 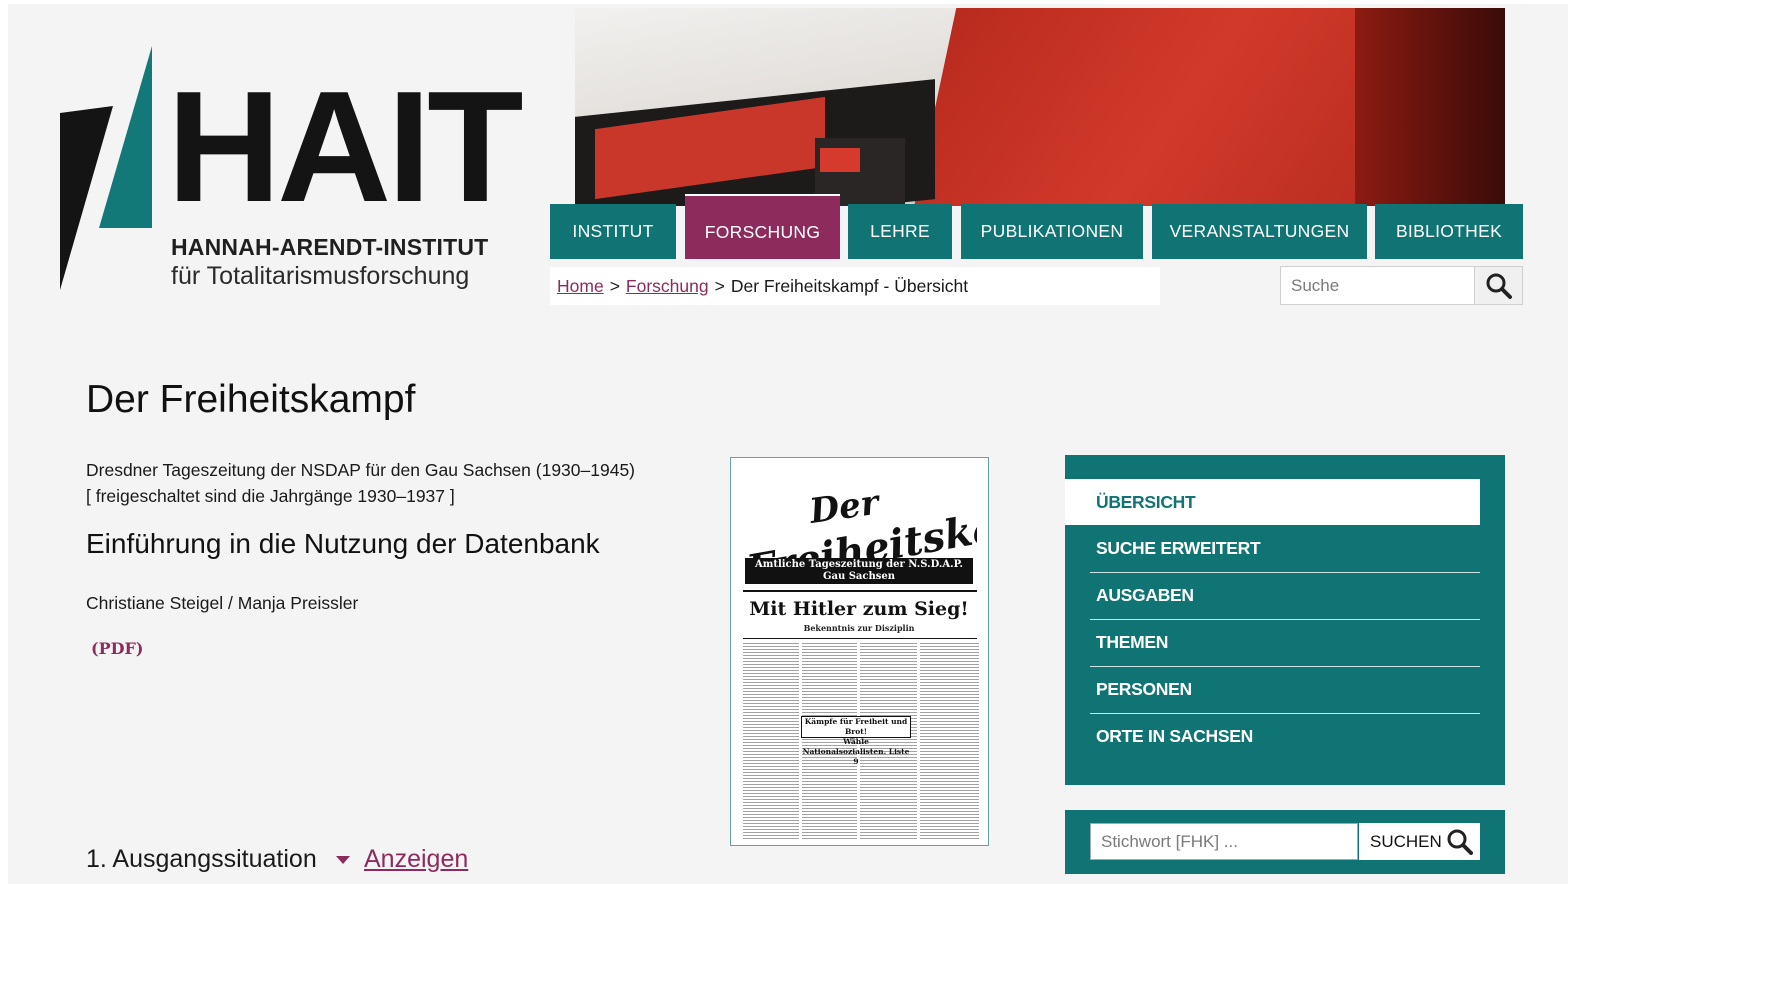 I want to click on nav-item-institut: INSTITUT, so click(x=613, y=231).